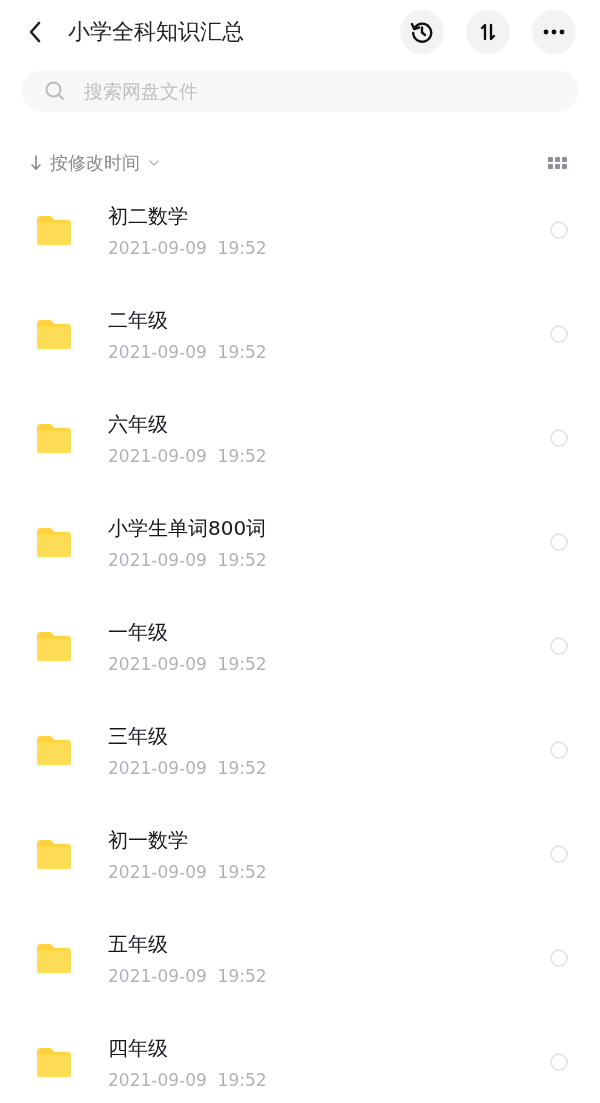  I want to click on search-icon, so click(55, 91).